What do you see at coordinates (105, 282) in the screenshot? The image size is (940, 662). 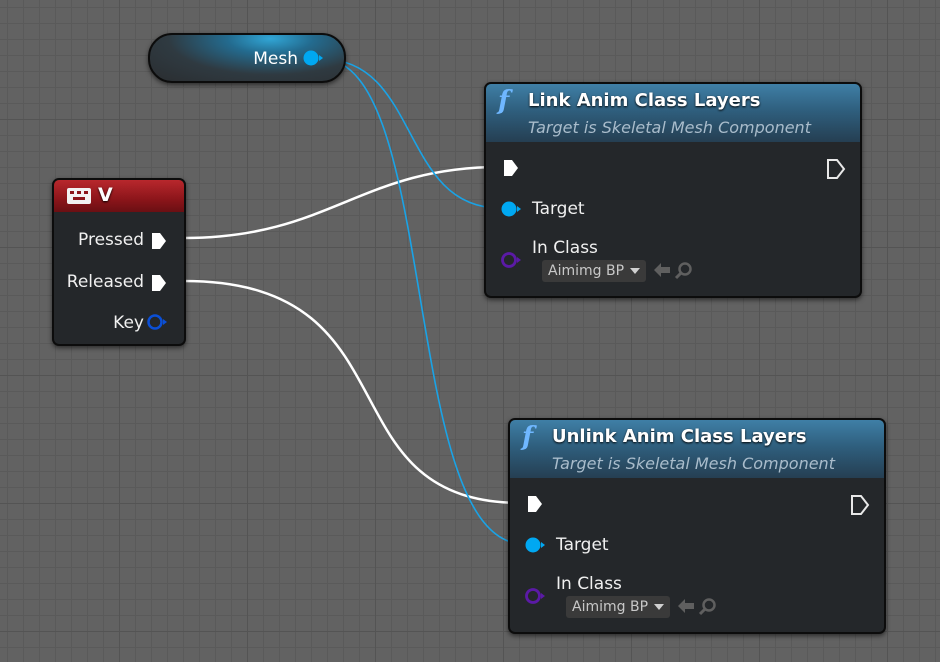 I see `released-pin-label: Released` at bounding box center [105, 282].